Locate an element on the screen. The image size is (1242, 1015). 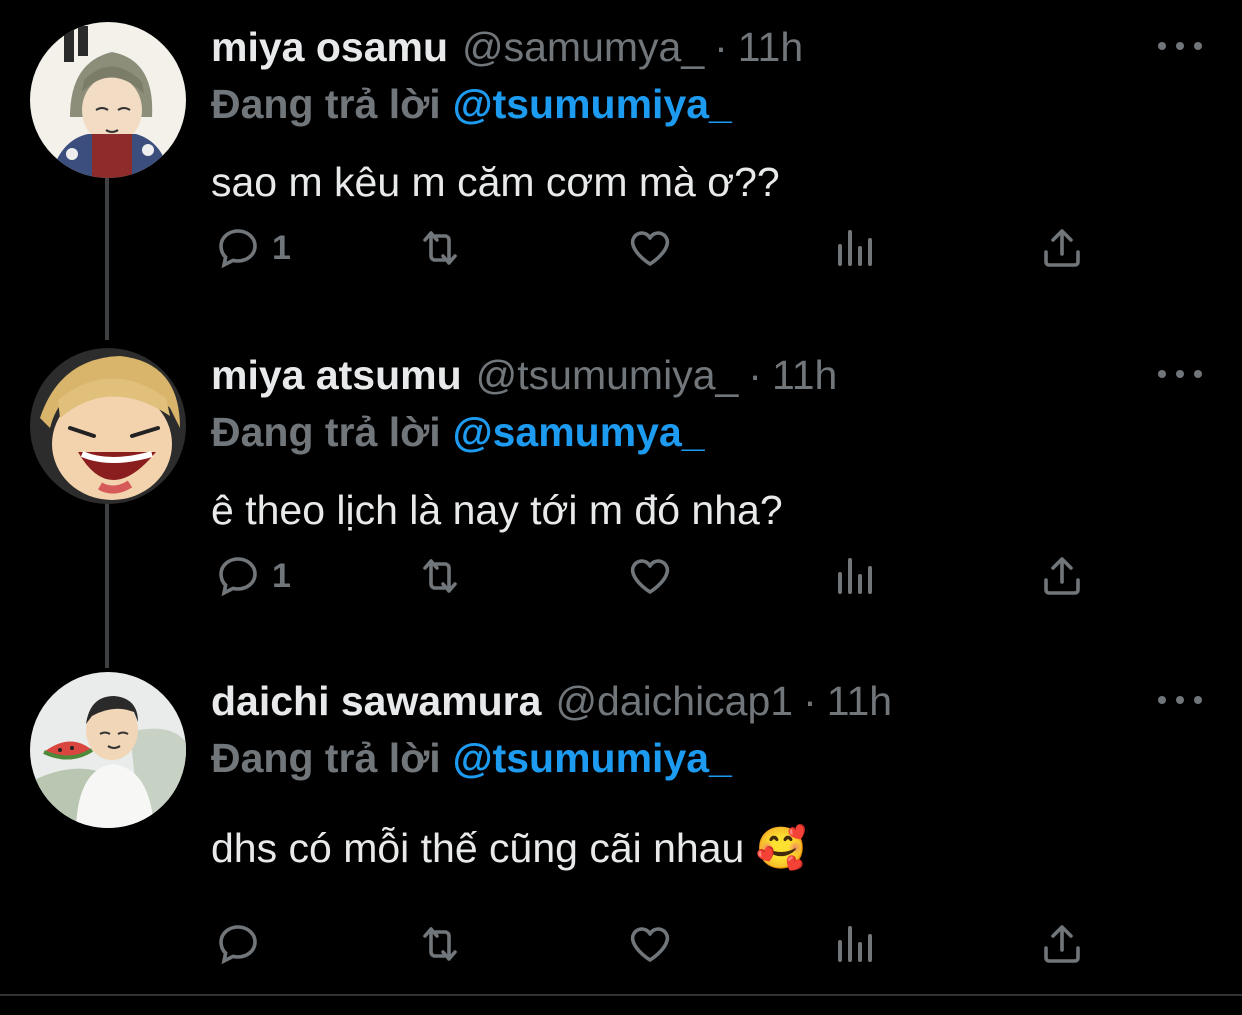
display-name: daichi sawamura is located at coordinates (376, 701).